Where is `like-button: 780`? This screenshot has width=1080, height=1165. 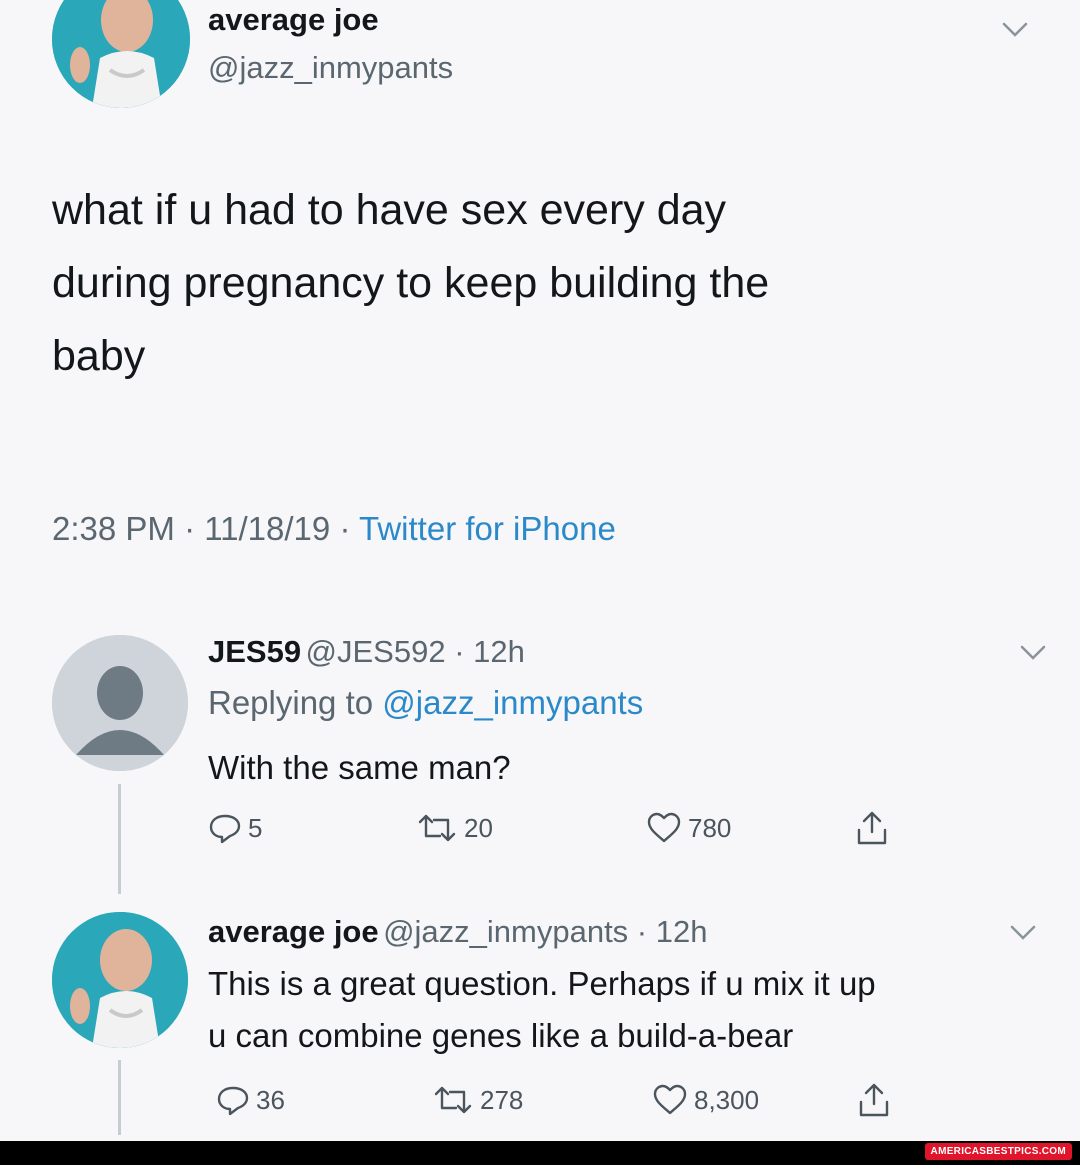
like-button: 780 is located at coordinates (688, 828).